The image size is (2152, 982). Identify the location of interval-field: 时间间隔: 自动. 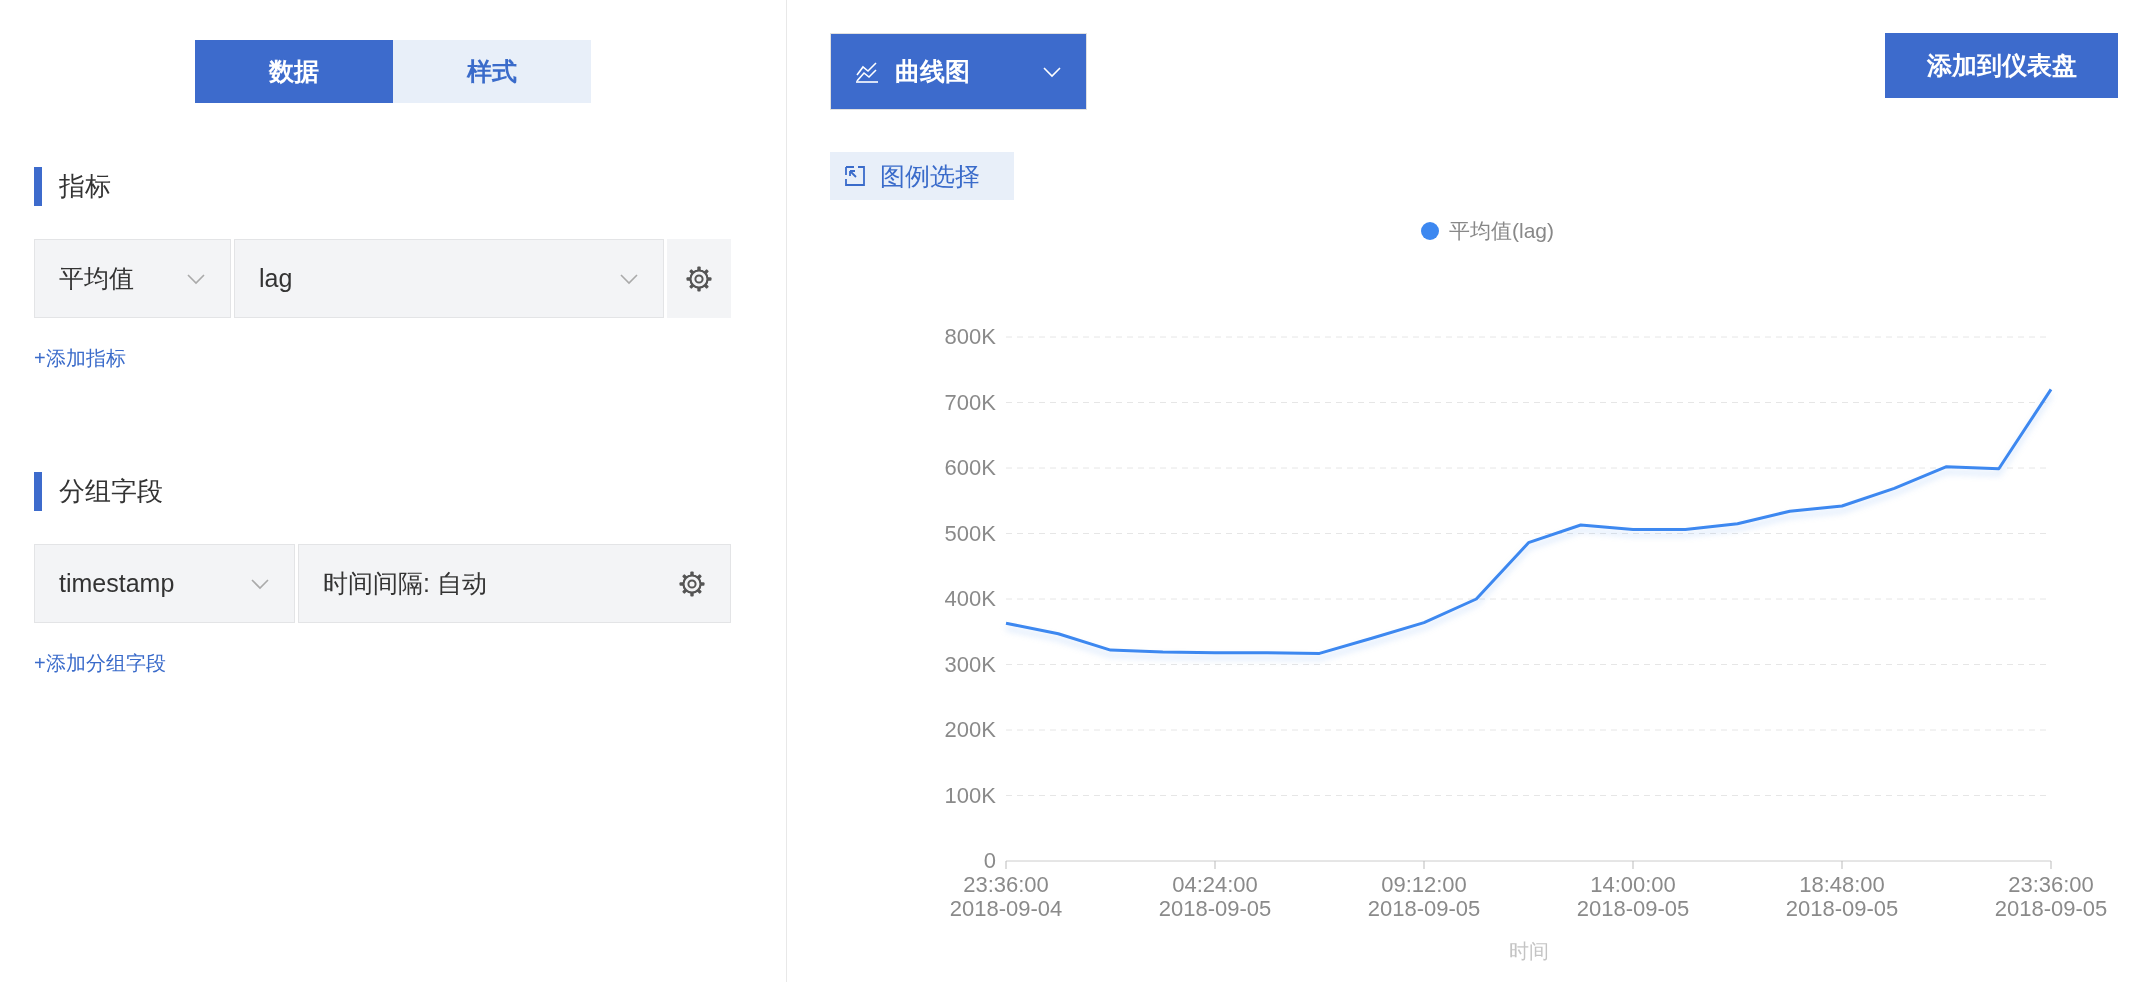
(514, 583).